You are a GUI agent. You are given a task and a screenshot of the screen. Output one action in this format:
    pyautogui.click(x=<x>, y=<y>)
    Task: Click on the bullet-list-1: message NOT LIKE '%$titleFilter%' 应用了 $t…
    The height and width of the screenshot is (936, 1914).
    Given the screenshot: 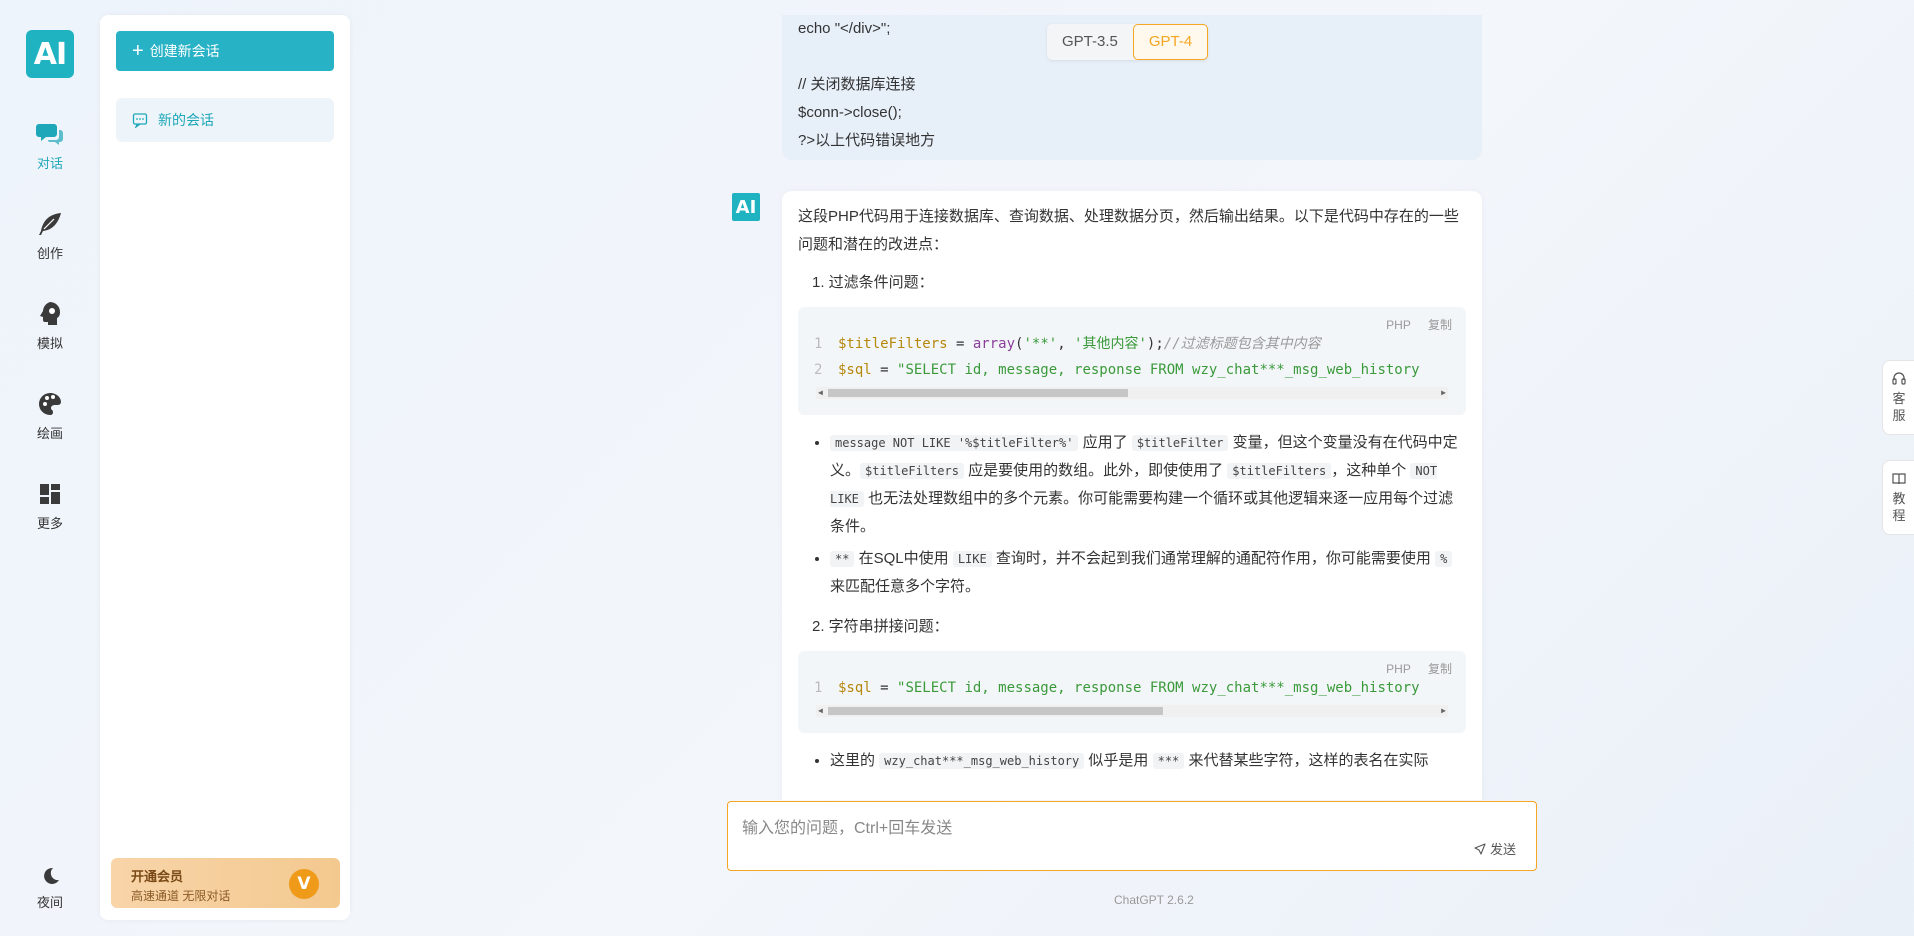 What is the action you would take?
    pyautogui.click(x=1132, y=515)
    